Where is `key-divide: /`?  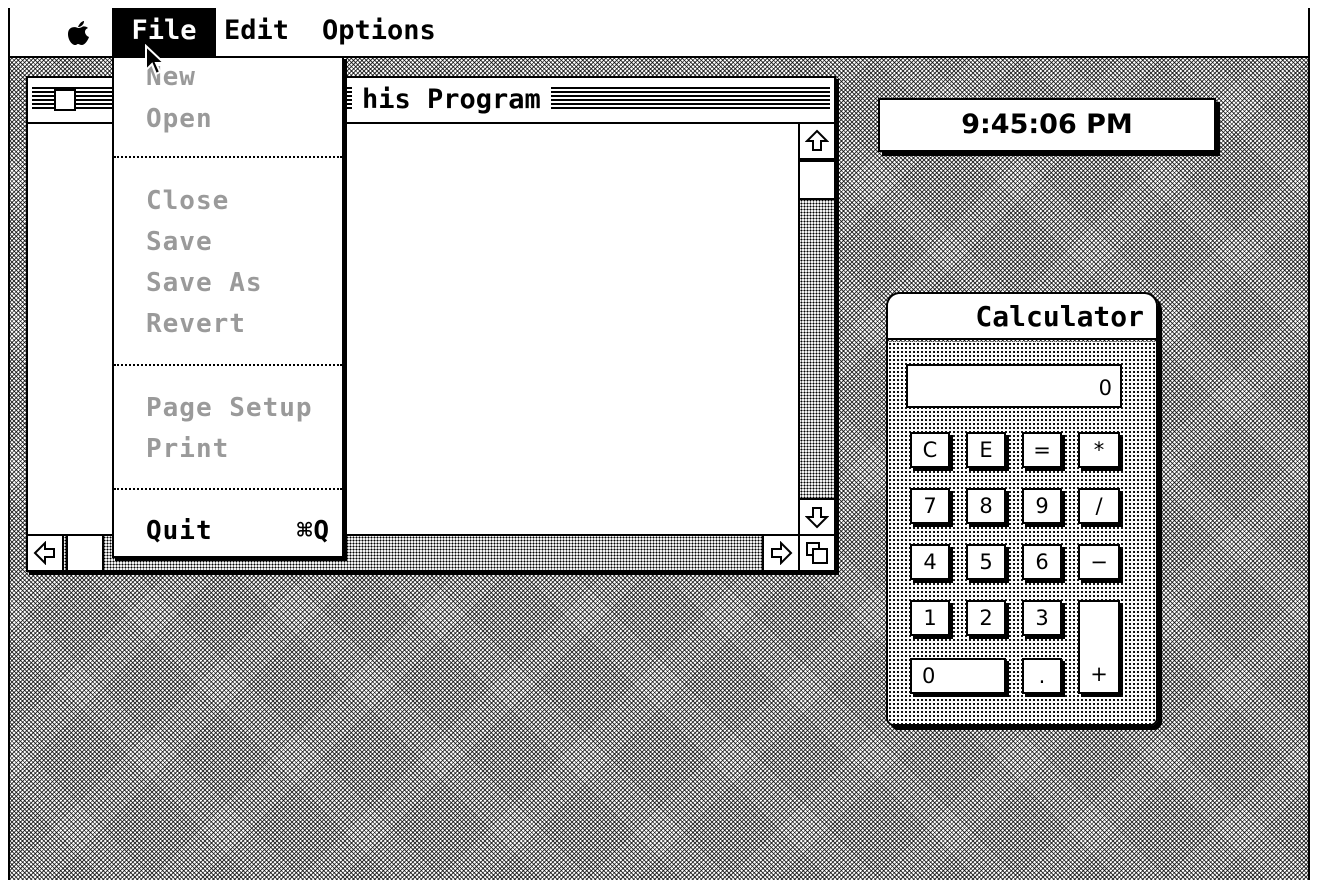
key-divide: / is located at coordinates (1099, 506).